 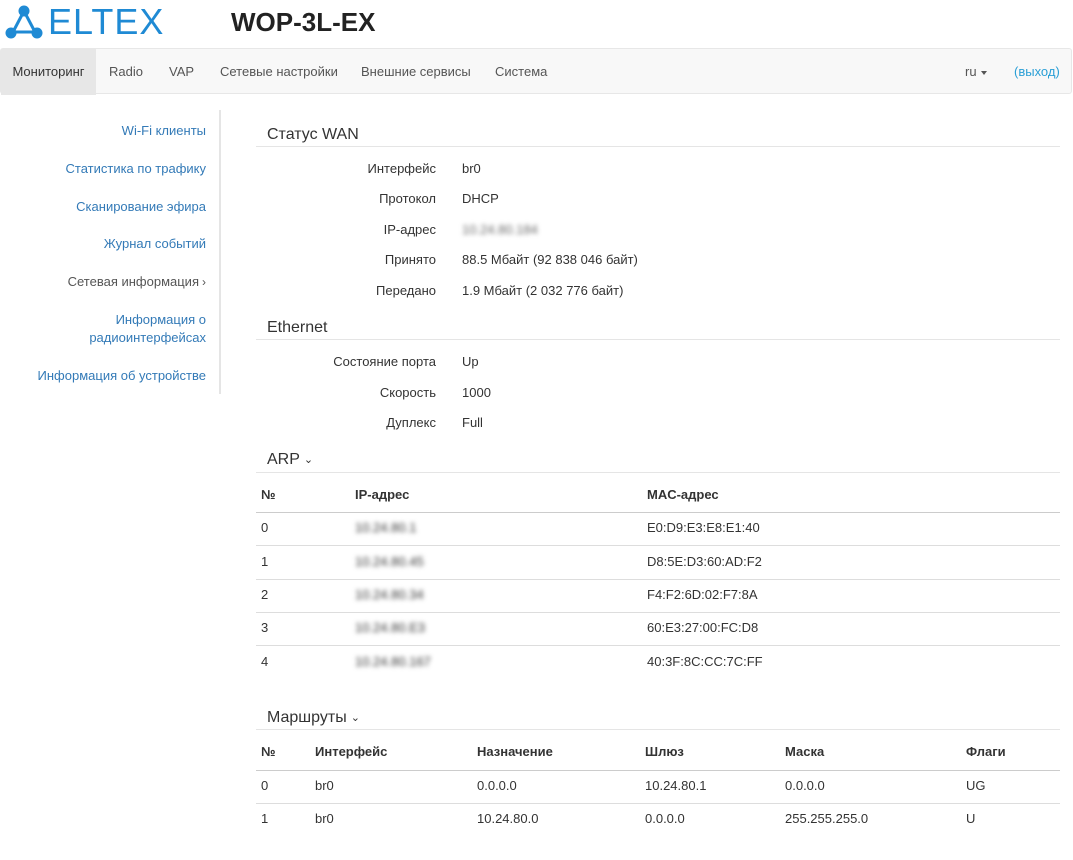 What do you see at coordinates (133, 281) in the screenshot?
I see `sidebar-item-label: Сетевая информация` at bounding box center [133, 281].